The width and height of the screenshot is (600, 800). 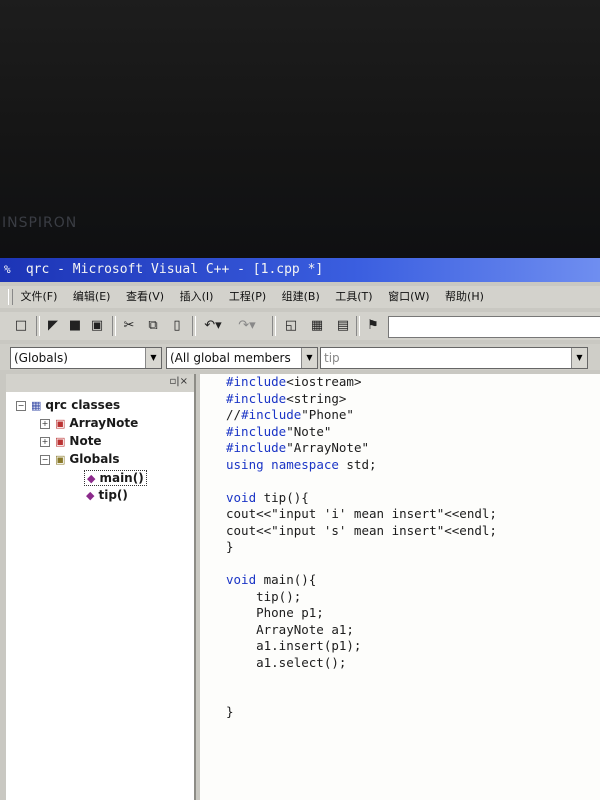 I want to click on wizard-bar: (Globals) ▼ (All global members ▼ tip ▼, so click(x=300, y=357).